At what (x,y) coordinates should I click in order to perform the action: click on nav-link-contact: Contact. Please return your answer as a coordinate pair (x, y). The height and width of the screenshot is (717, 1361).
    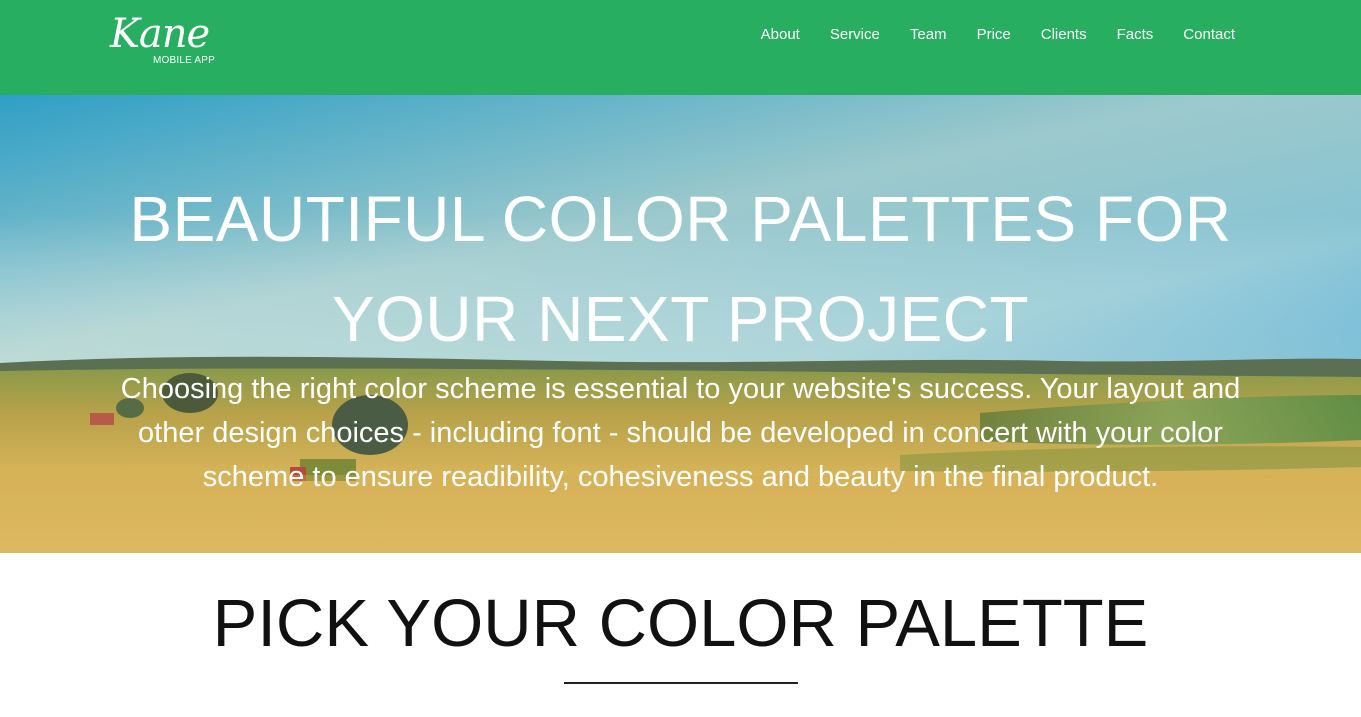
    Looking at the image, I should click on (1209, 35).